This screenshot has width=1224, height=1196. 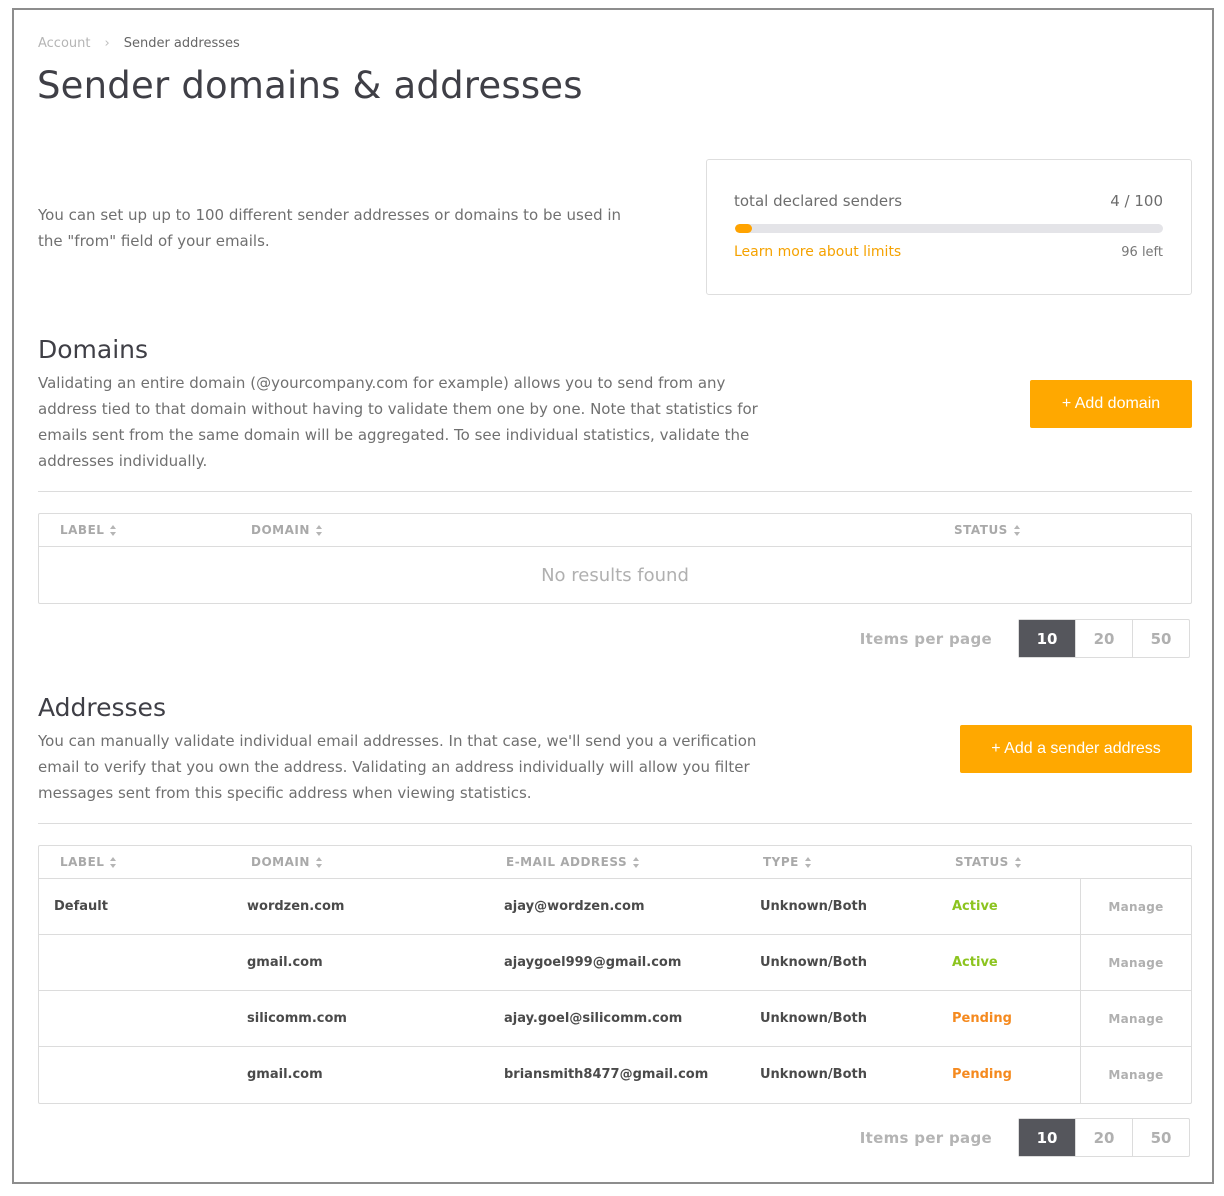 I want to click on breadcrumb: Account › Sender addresses, so click(x=139, y=43).